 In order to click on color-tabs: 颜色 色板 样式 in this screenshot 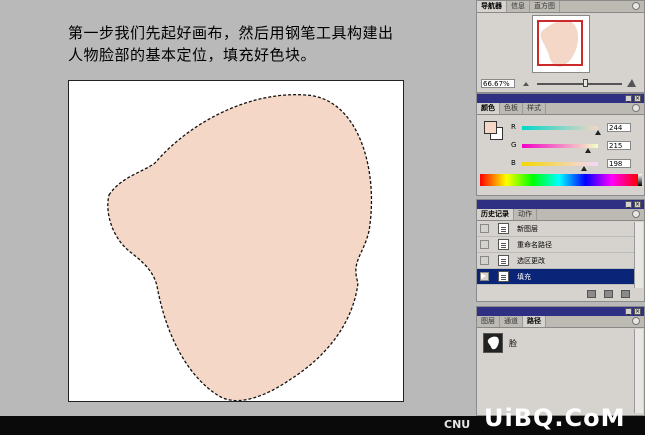, I will do `click(560, 109)`.